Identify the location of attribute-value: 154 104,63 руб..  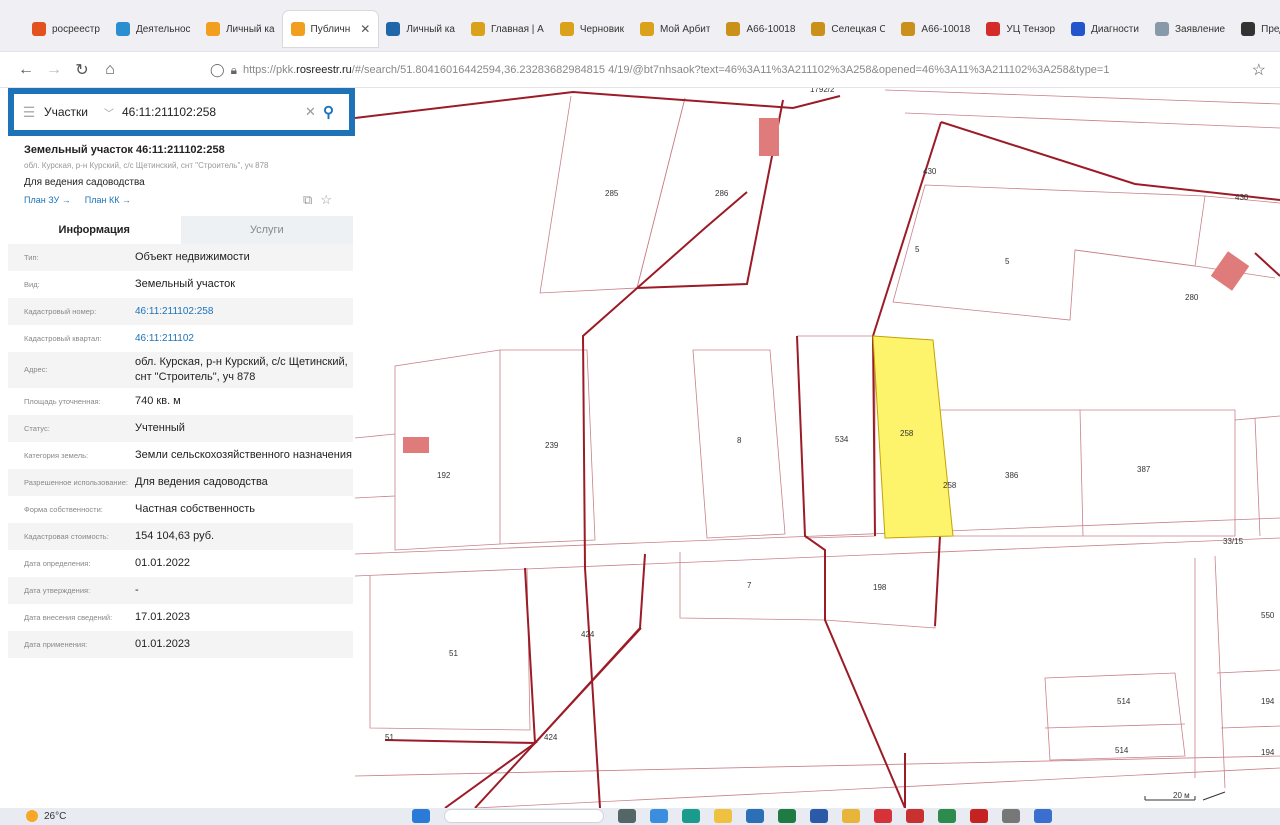
(175, 535).